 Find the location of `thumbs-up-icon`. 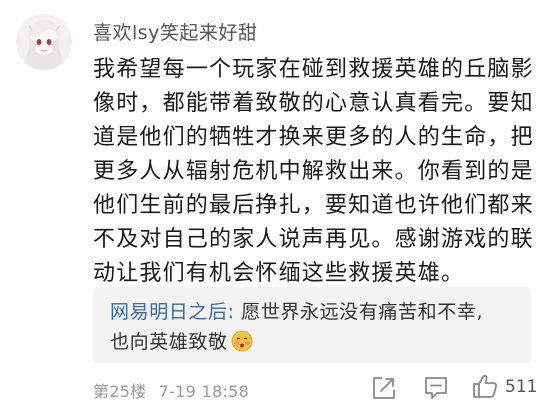

thumbs-up-icon is located at coordinates (485, 386).